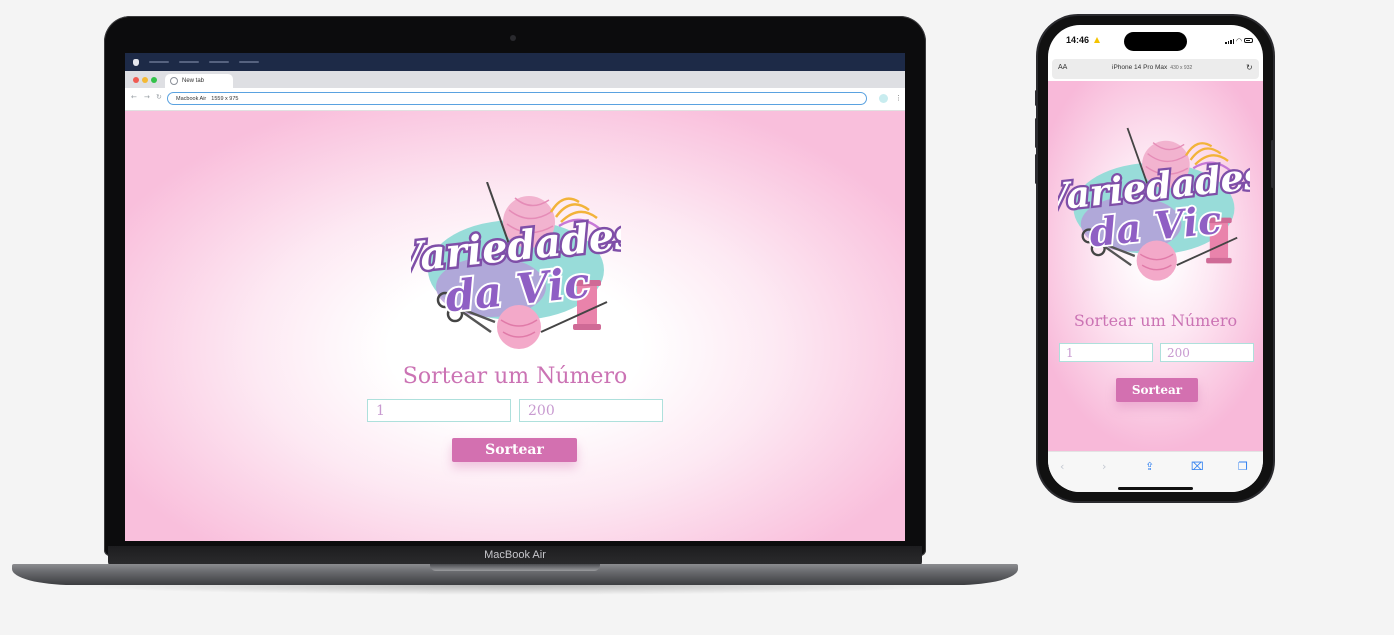 Image resolution: width=1394 pixels, height=635 pixels. I want to click on safari-toolbar: ‹ › ⇪ ⌧ ❐, so click(1155, 471).